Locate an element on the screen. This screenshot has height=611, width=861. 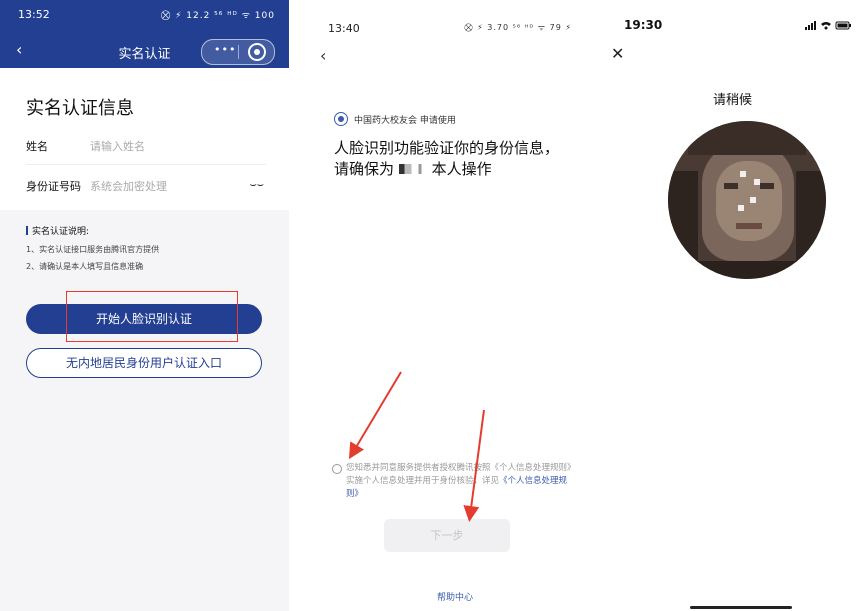
form-heading: 实名认证信息 is located at coordinates (80, 108).